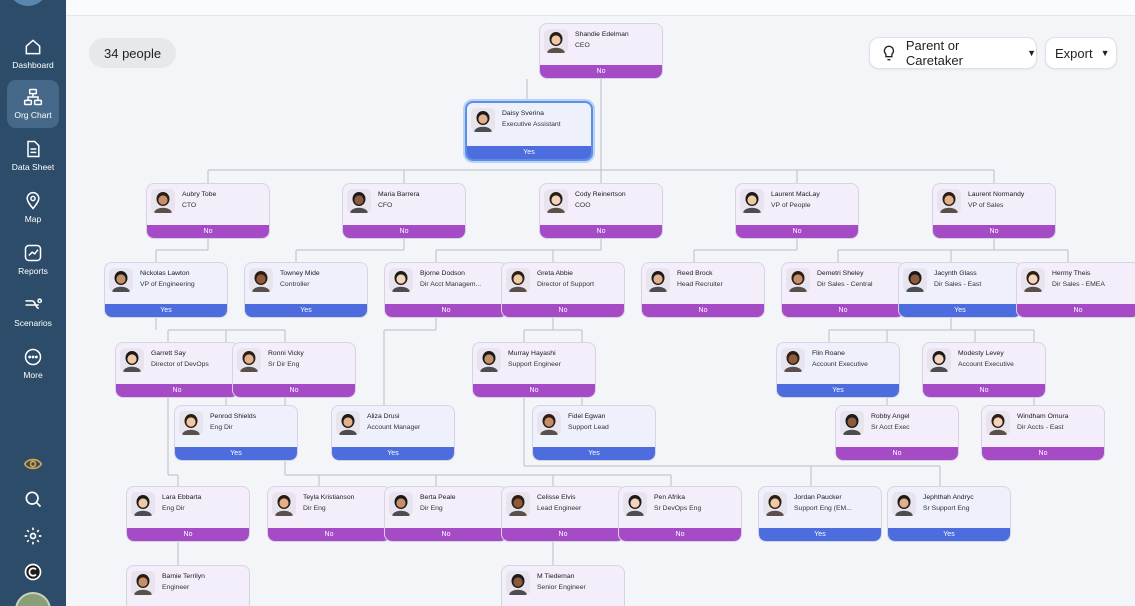 This screenshot has width=1135, height=606. What do you see at coordinates (1043, 433) in the screenshot?
I see `org-card: Windham Omura Dir Accts - East No` at bounding box center [1043, 433].